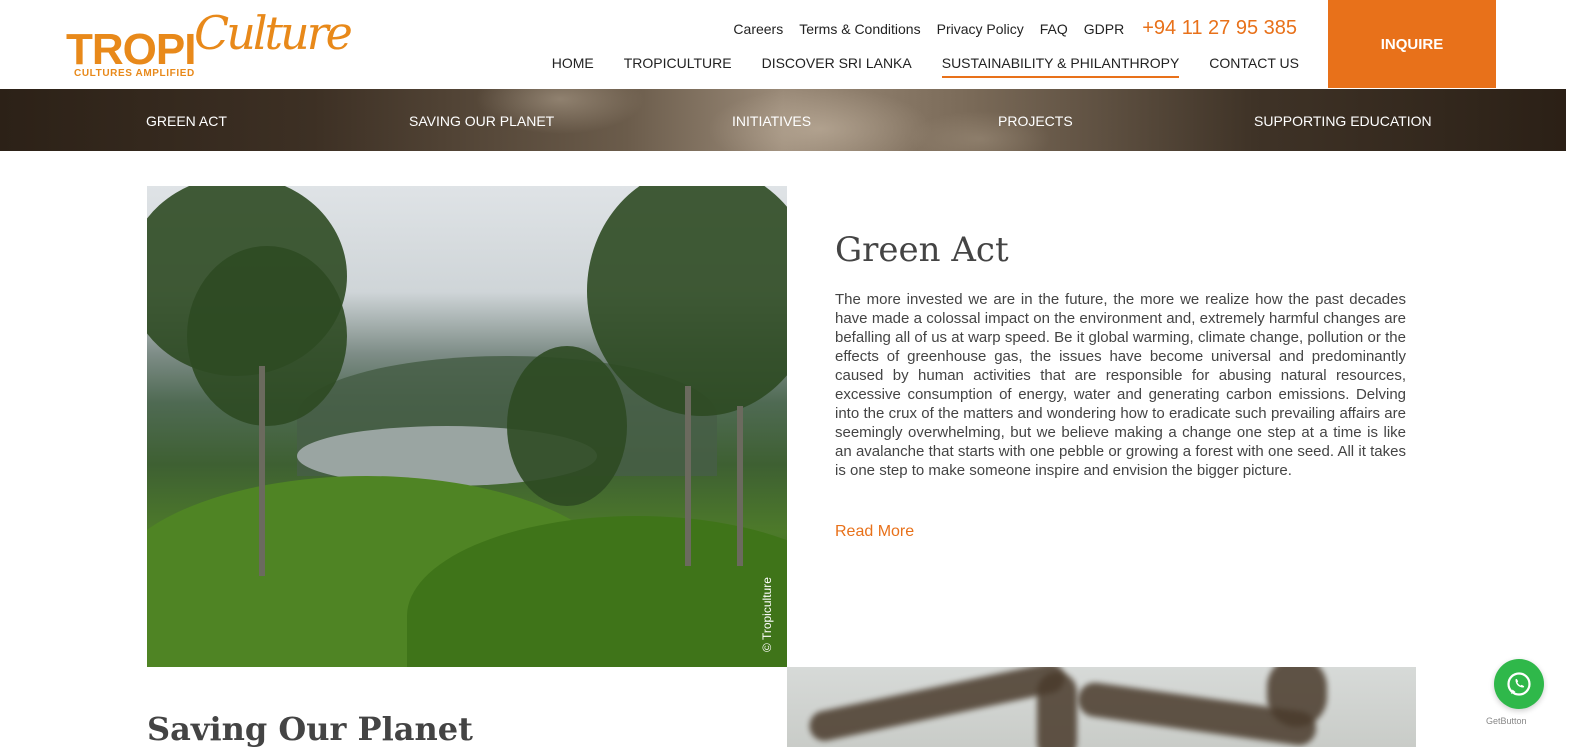  Describe the element at coordinates (1343, 121) in the screenshot. I see `subnav-supporting-education: SUPPORTING EDUCATION` at that location.